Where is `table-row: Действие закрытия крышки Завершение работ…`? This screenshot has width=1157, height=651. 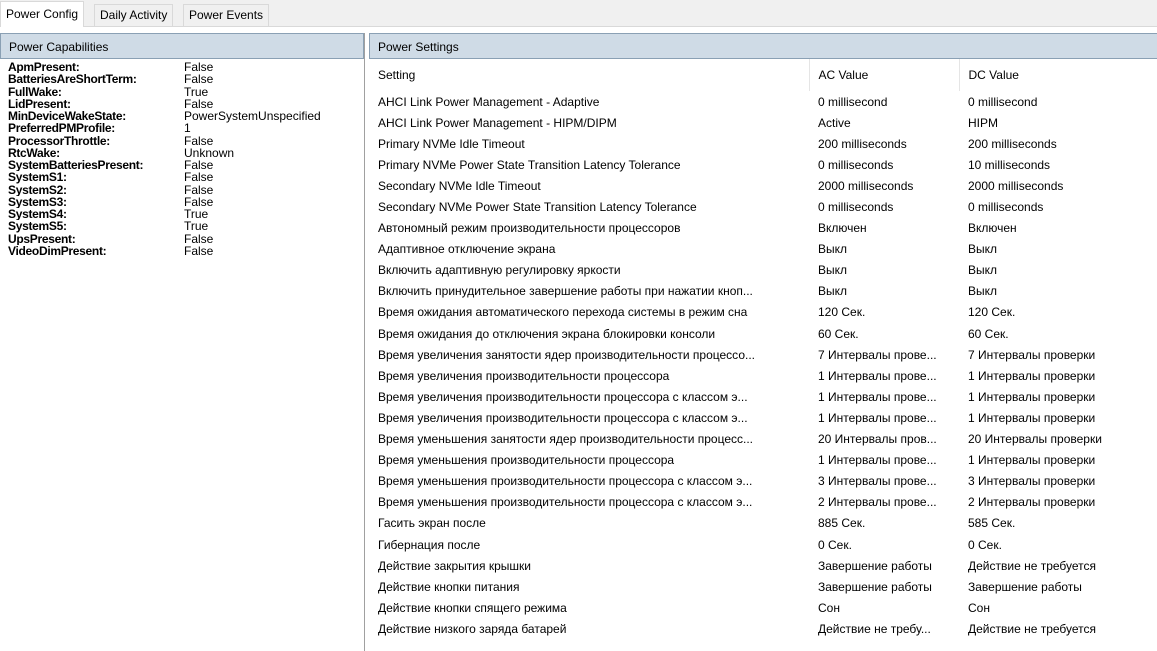 table-row: Действие закрытия крышки Завершение работ… is located at coordinates (763, 565).